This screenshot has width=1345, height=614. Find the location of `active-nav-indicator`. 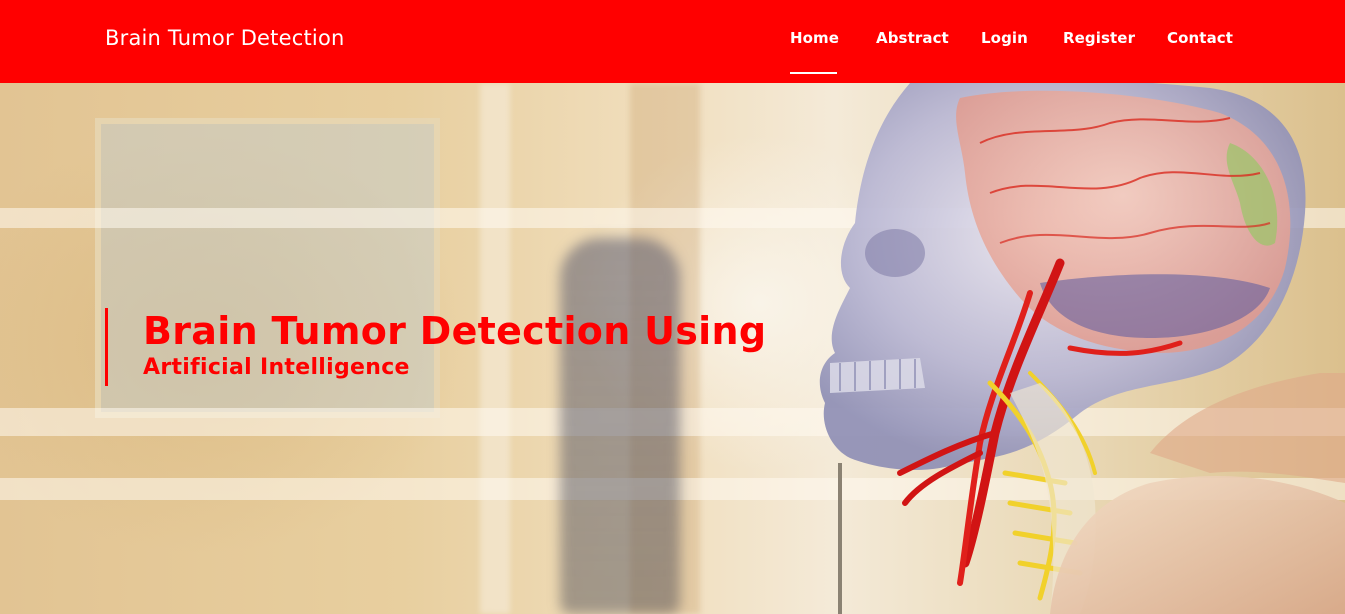

active-nav-indicator is located at coordinates (813, 73).